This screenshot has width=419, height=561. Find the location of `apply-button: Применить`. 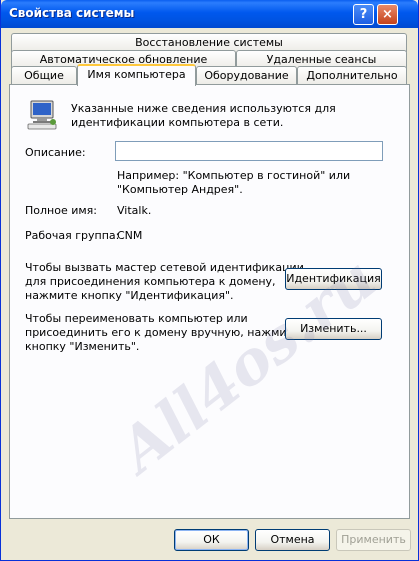

apply-button: Применить is located at coordinates (373, 540).